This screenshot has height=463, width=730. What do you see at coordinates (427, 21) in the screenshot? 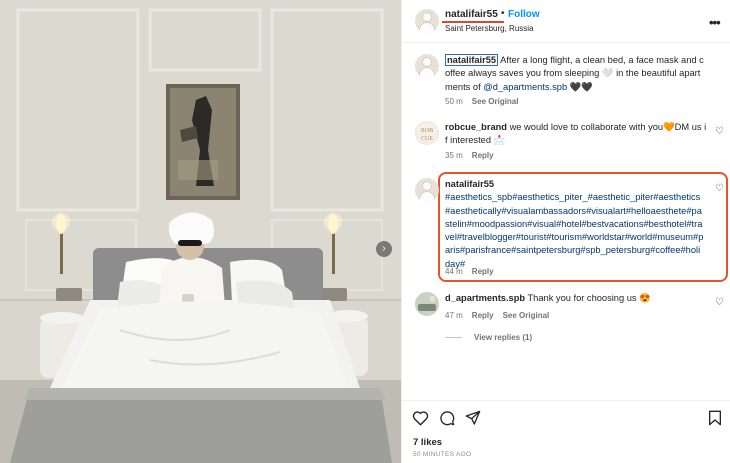
I see `author-avatar` at bounding box center [427, 21].